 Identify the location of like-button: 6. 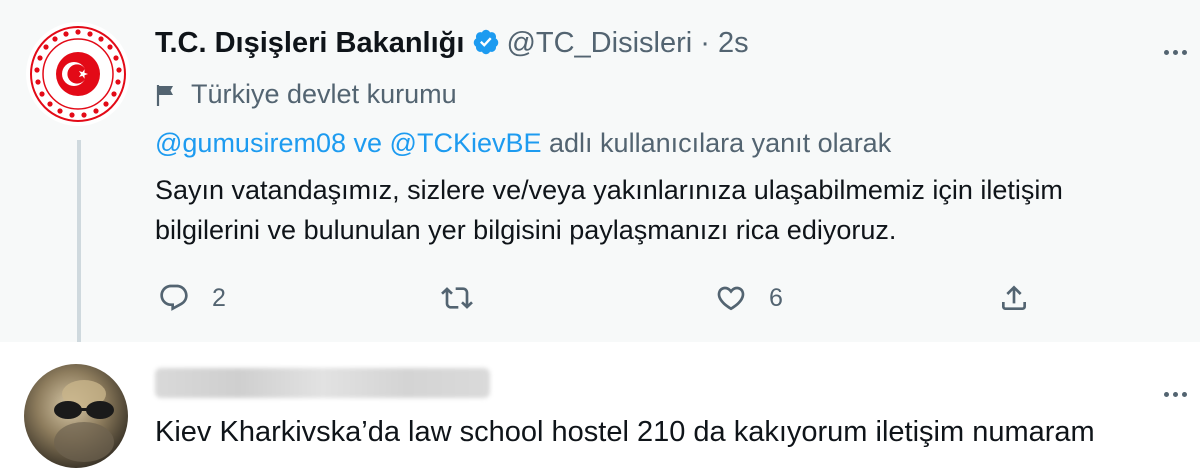
(749, 298).